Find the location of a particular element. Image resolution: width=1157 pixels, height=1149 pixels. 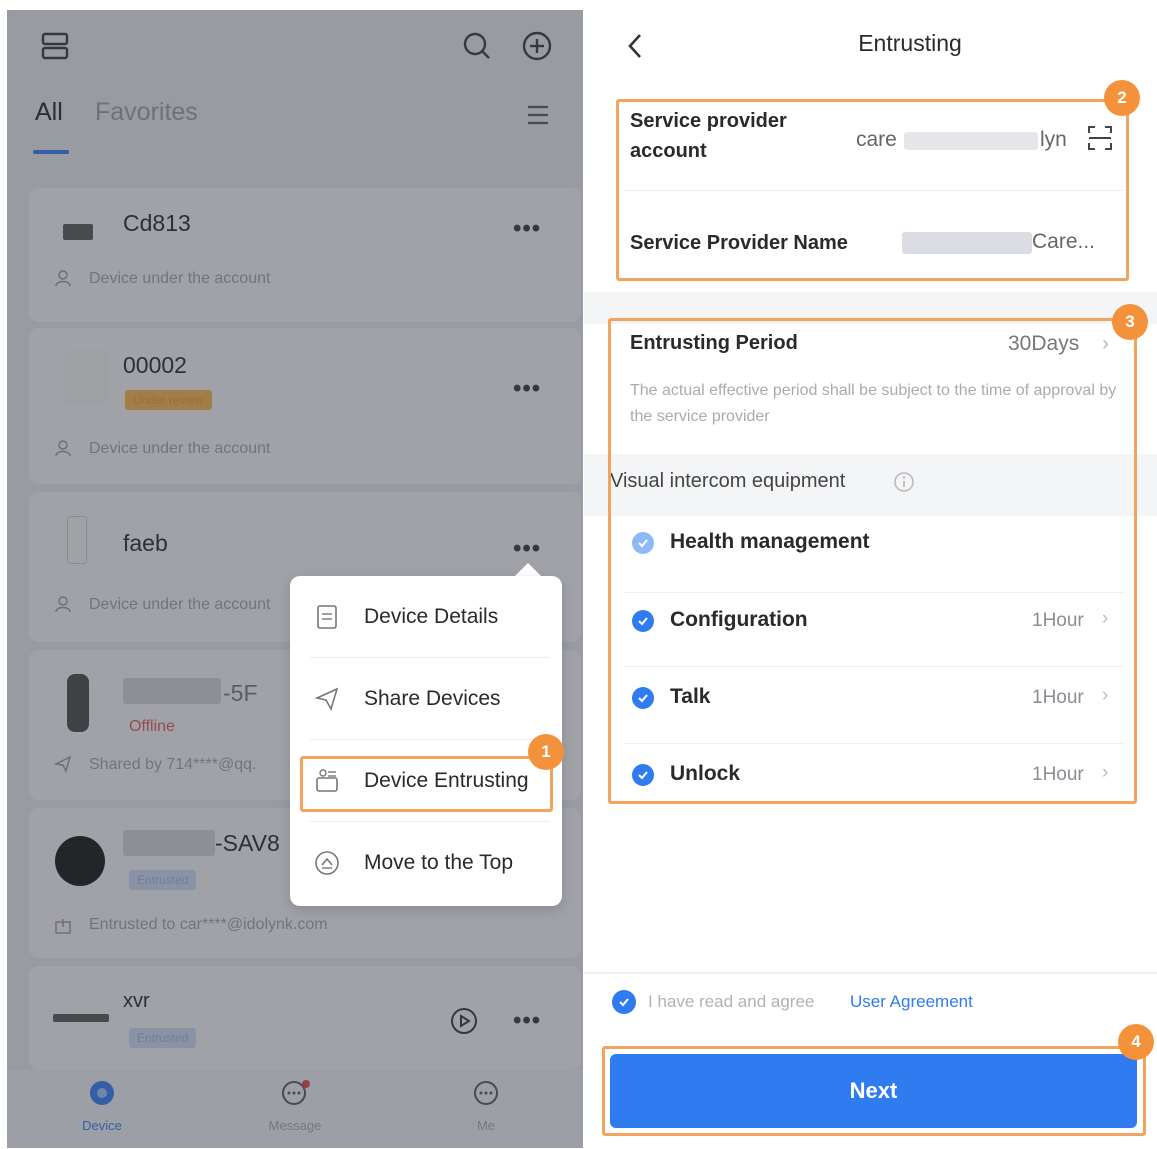

step-badge-1: 1 is located at coordinates (546, 752).